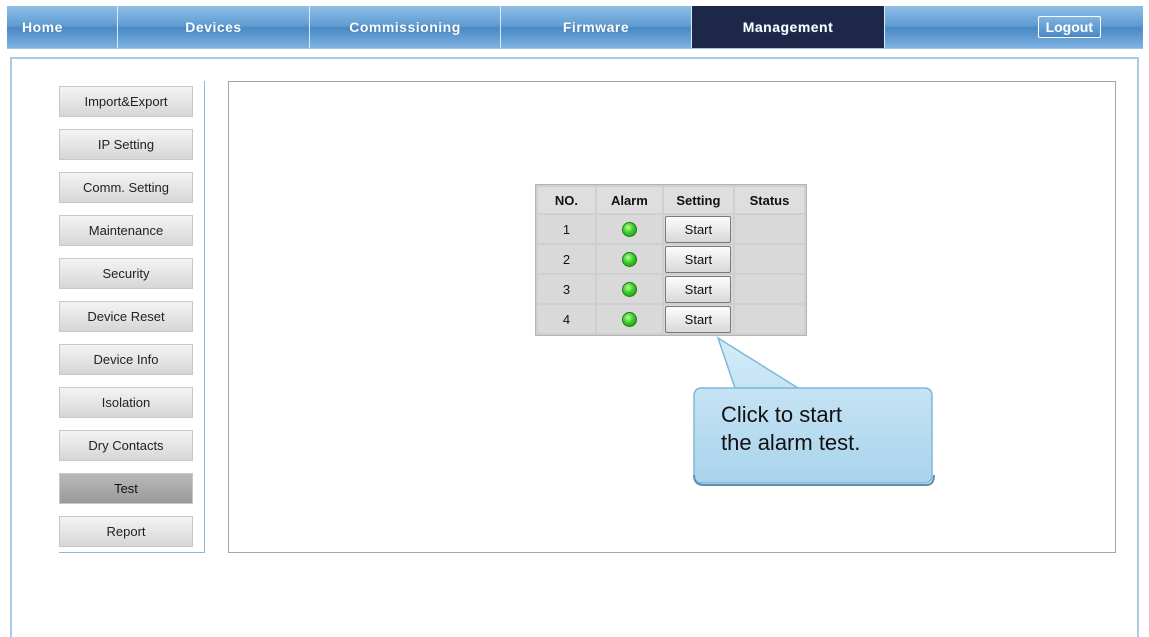 The image size is (1149, 637). I want to click on sidebar-item-test: Test, so click(126, 488).